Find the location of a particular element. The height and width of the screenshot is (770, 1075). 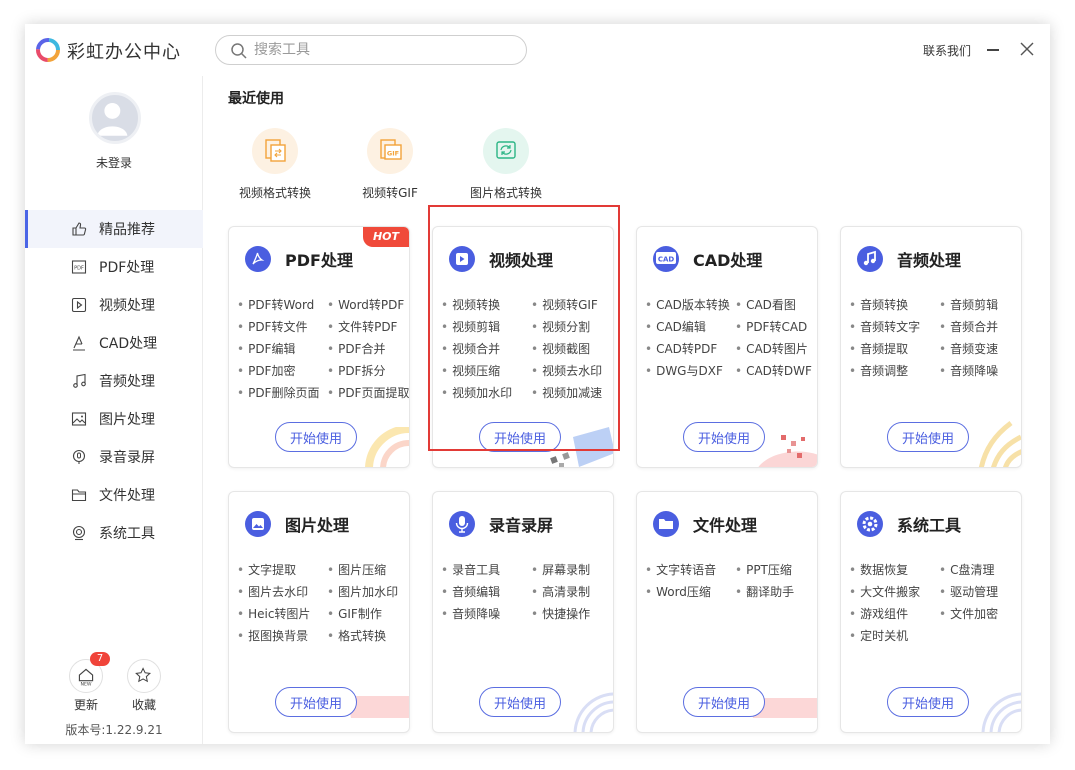

feature-item: 录音工具 is located at coordinates (486, 570).